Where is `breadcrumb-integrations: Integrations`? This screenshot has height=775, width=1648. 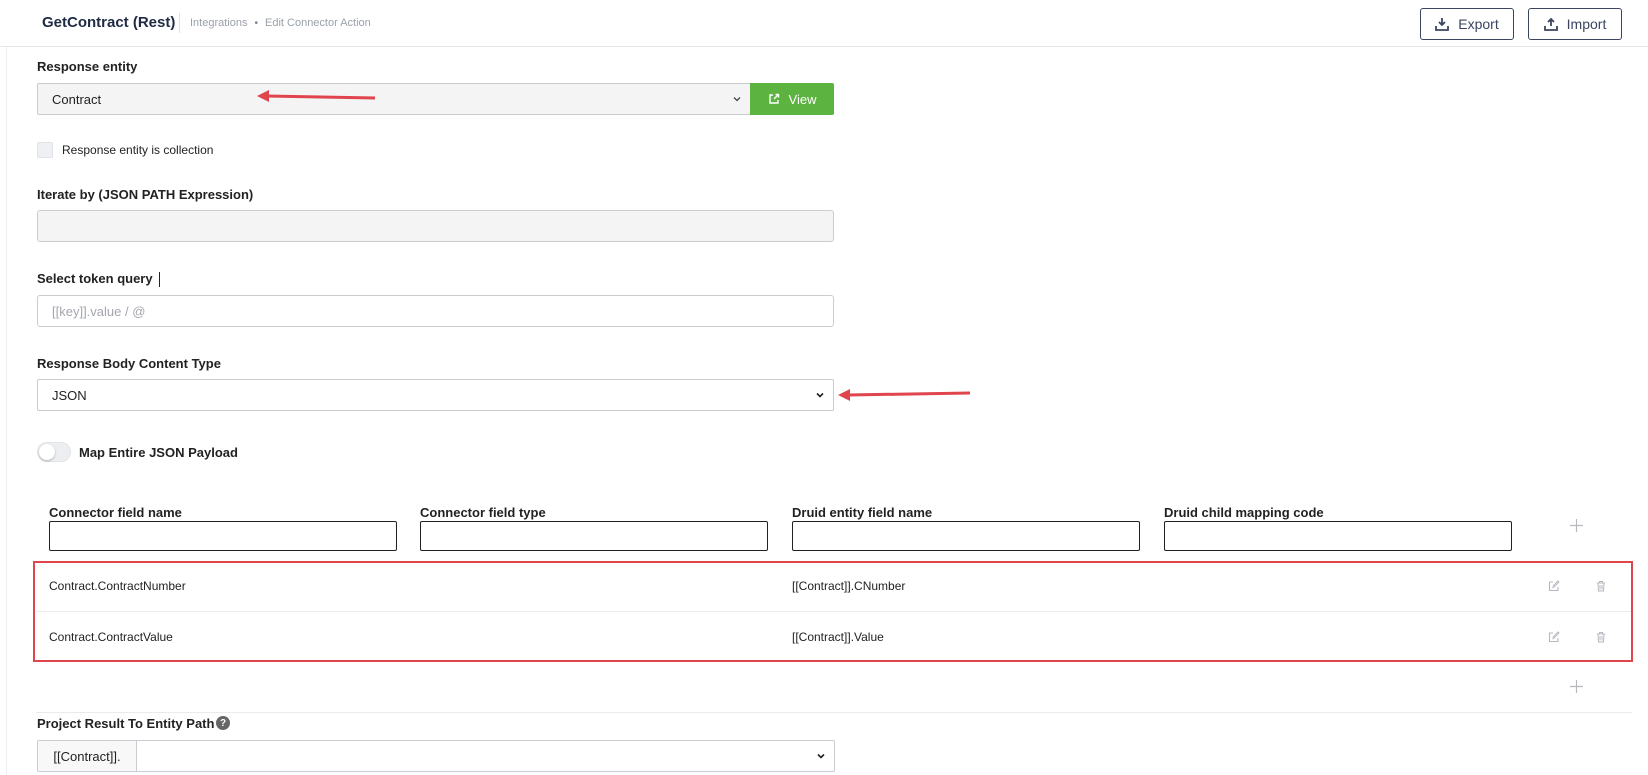 breadcrumb-integrations: Integrations is located at coordinates (218, 23).